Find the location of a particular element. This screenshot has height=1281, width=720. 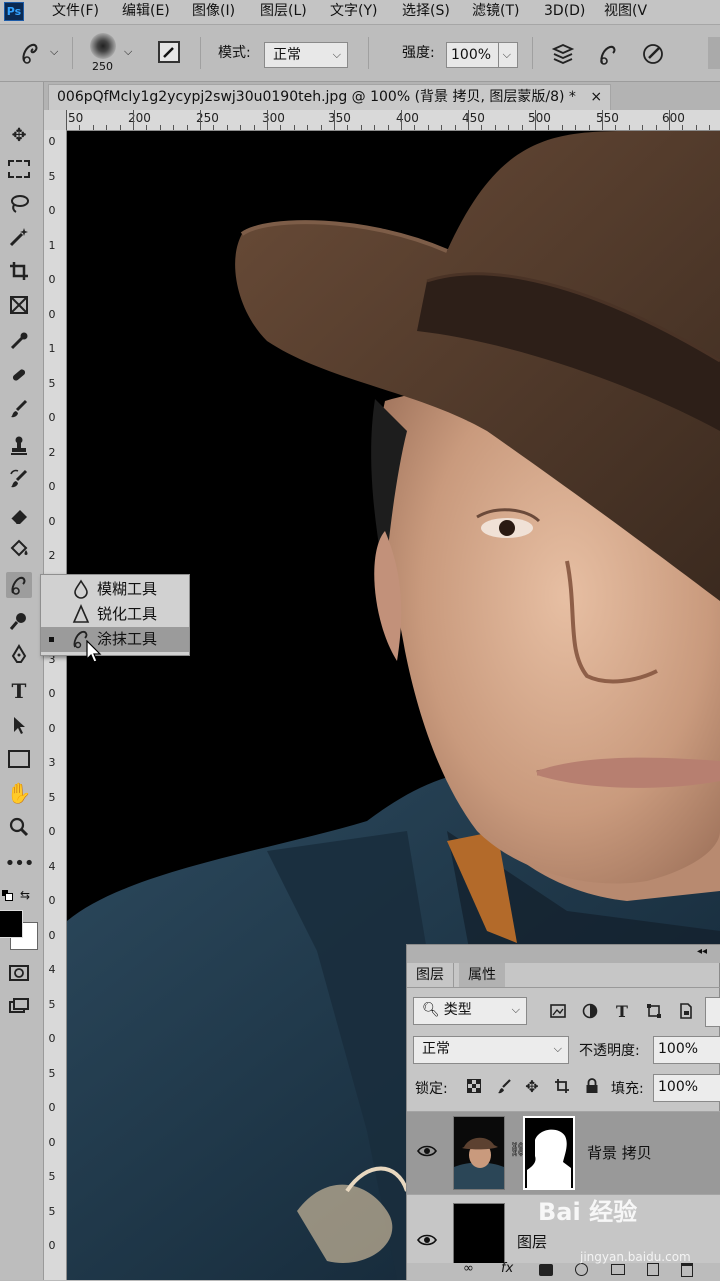

link-layers-icon: ∞ is located at coordinates (468, 1268).